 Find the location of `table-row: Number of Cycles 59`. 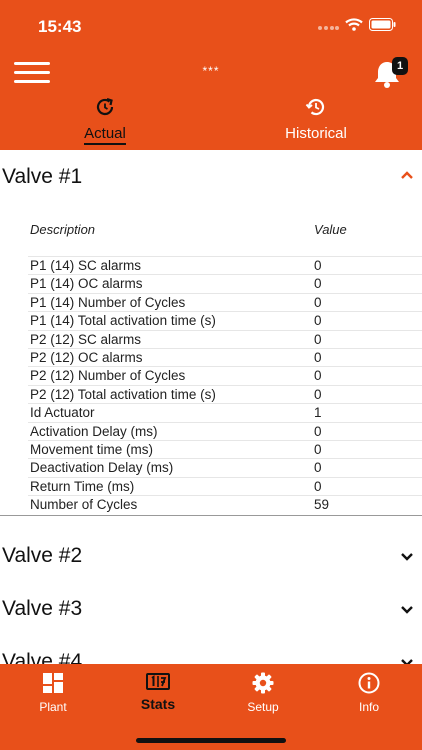

table-row: Number of Cycles 59 is located at coordinates (225, 504).